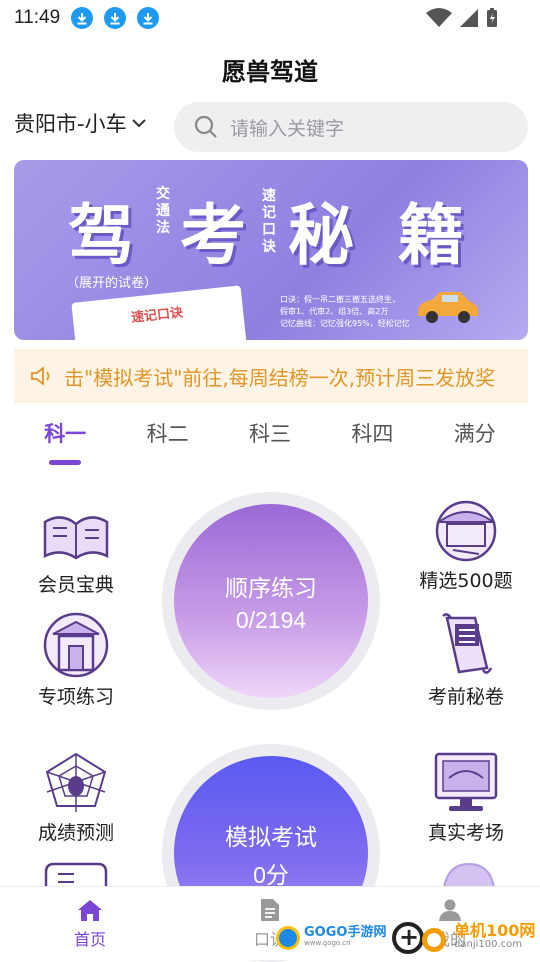 The image size is (540, 962). Describe the element at coordinates (76, 645) in the screenshot. I see `gate-icon` at that location.